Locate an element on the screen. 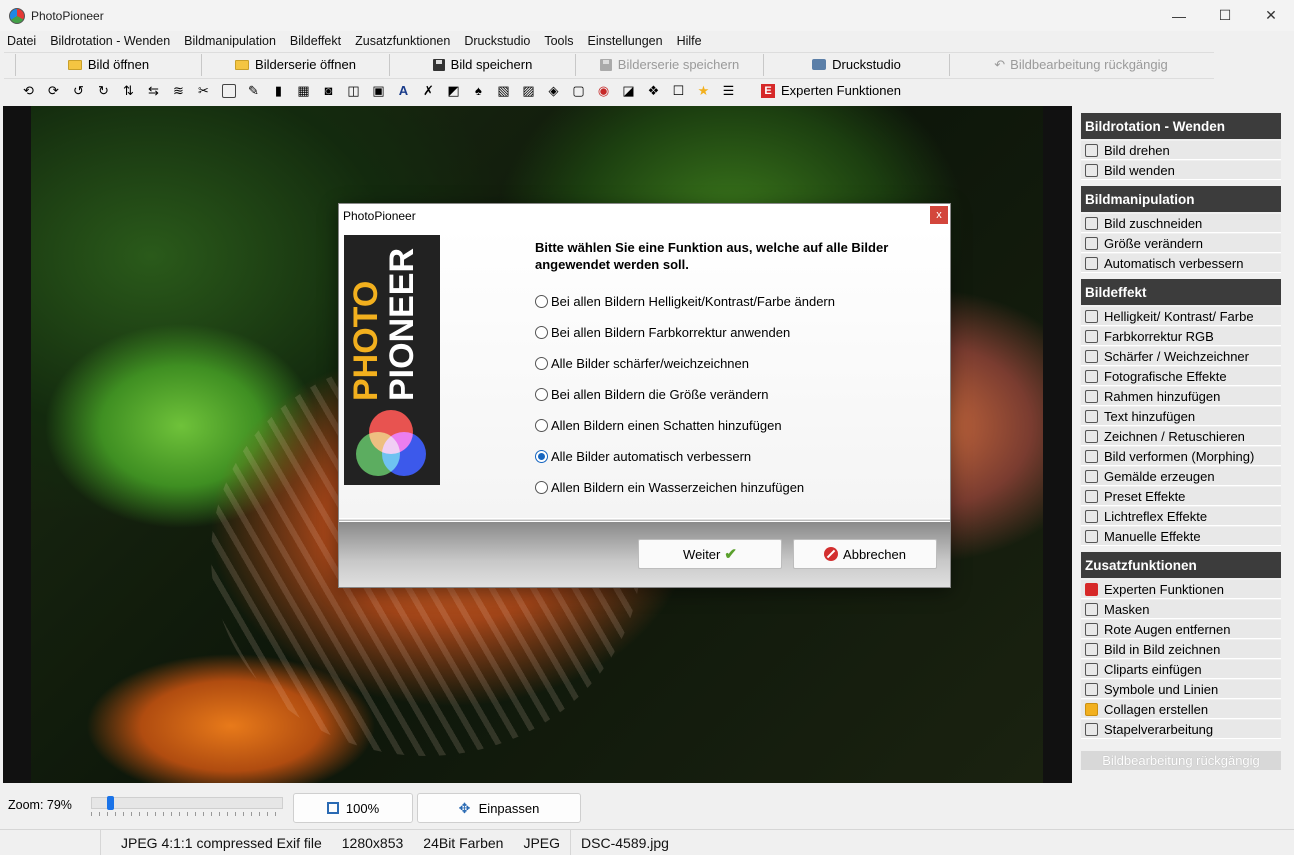 This screenshot has height=855, width=1294. sidebar-item-draw: Zeichnen / Retuschieren is located at coordinates (1181, 436).